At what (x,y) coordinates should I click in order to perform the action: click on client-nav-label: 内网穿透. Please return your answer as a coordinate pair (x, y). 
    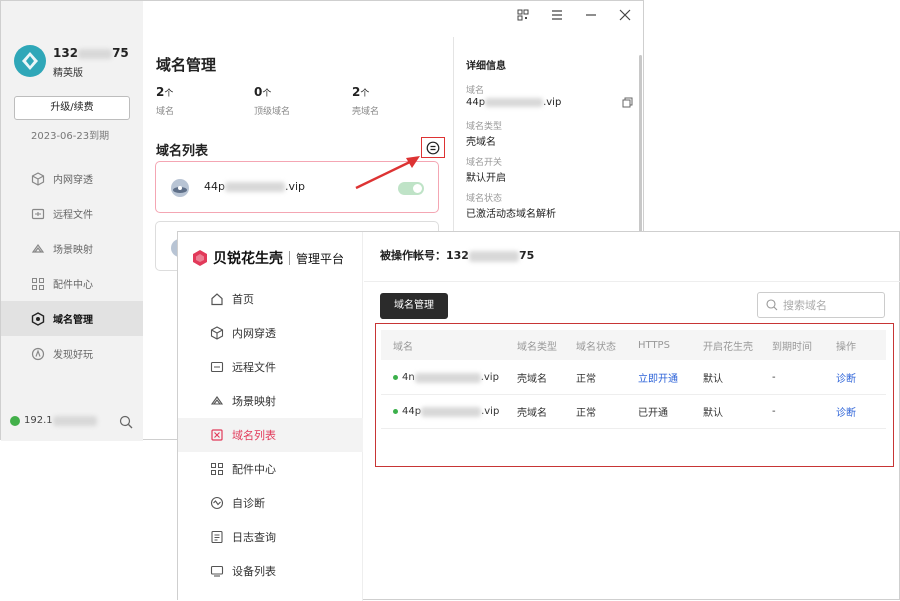
    Looking at the image, I should click on (73, 180).